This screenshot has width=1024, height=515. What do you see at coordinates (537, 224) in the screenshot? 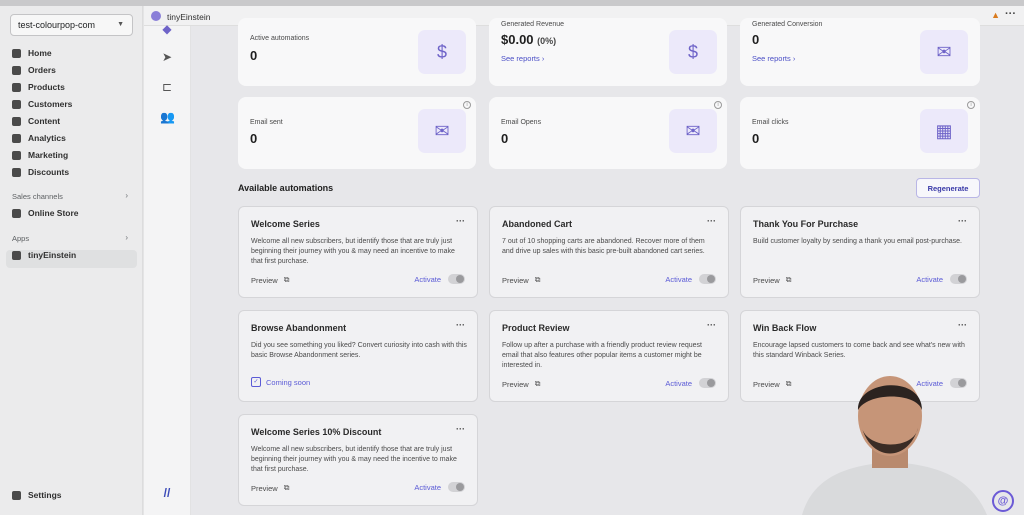
I see `automation-title: Abandoned Cart` at bounding box center [537, 224].